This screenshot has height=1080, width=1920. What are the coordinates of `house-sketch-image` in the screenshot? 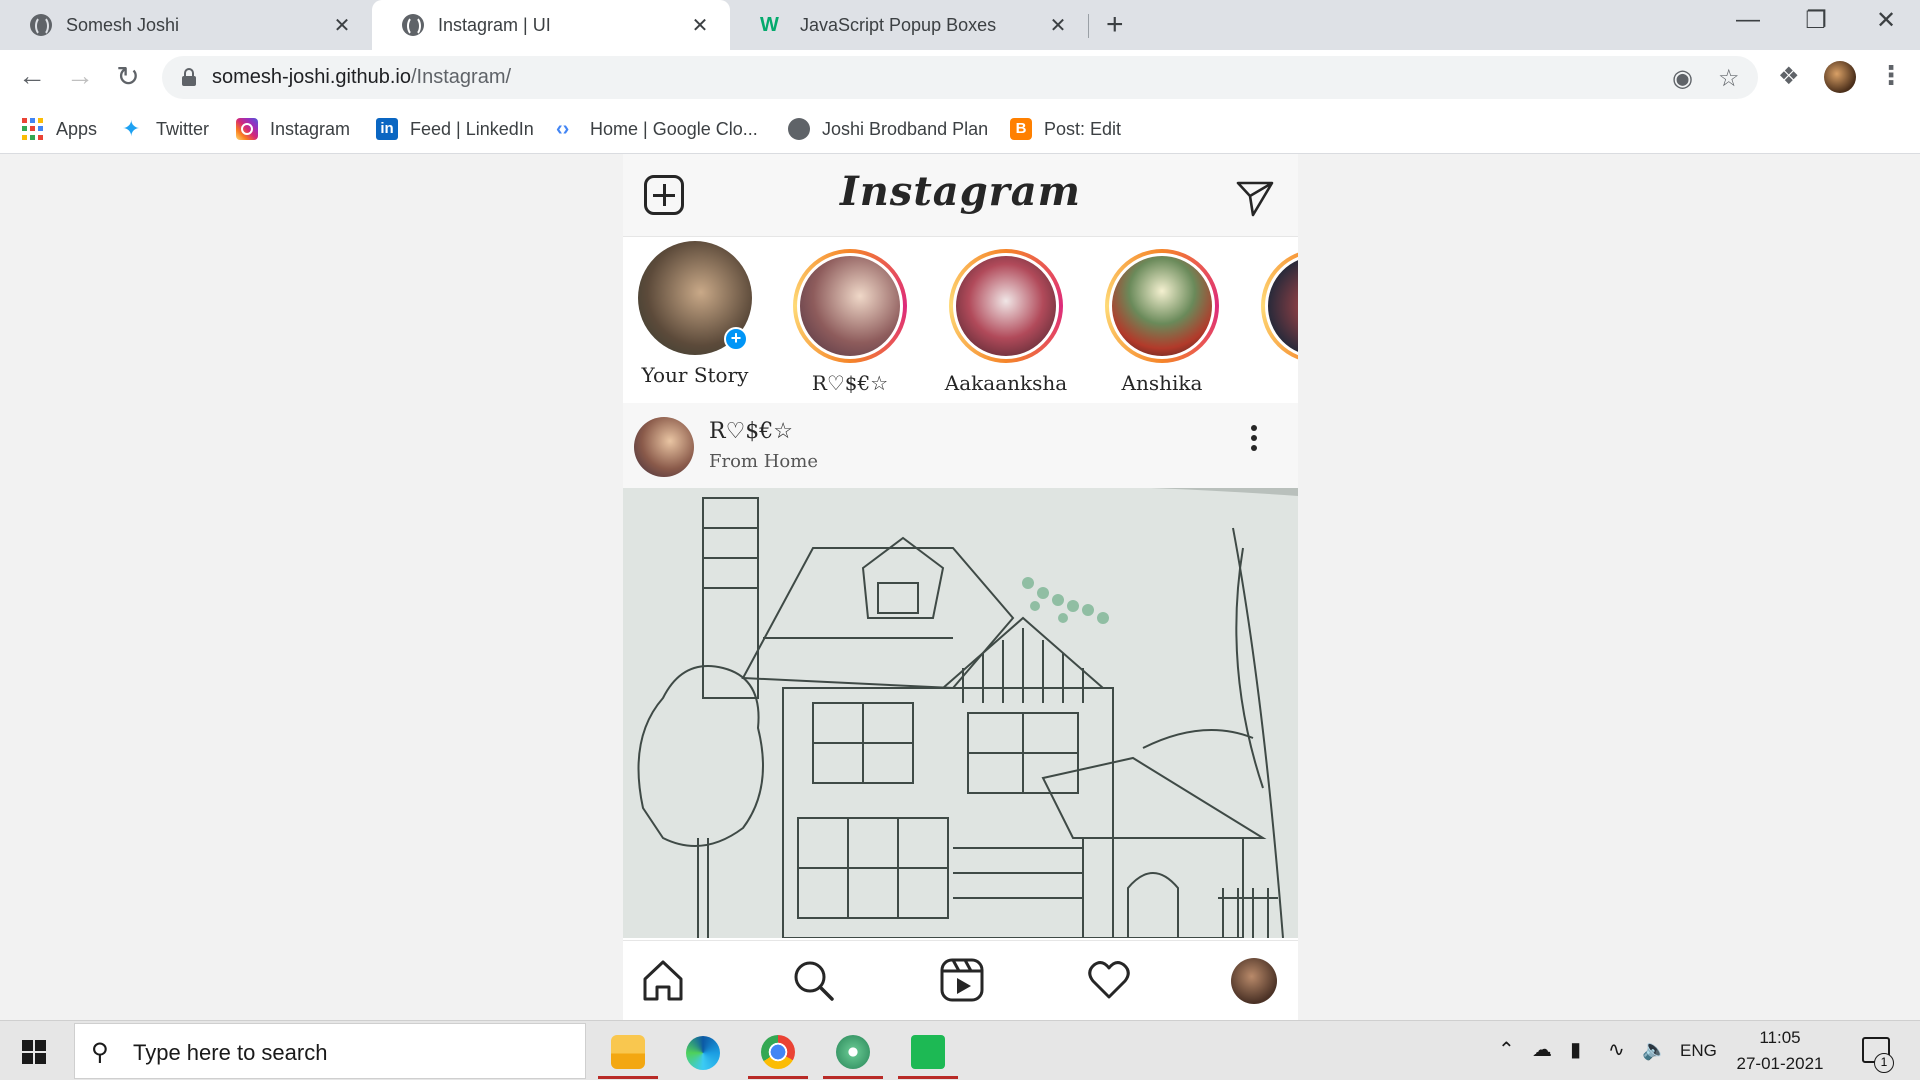 It's located at (960, 713).